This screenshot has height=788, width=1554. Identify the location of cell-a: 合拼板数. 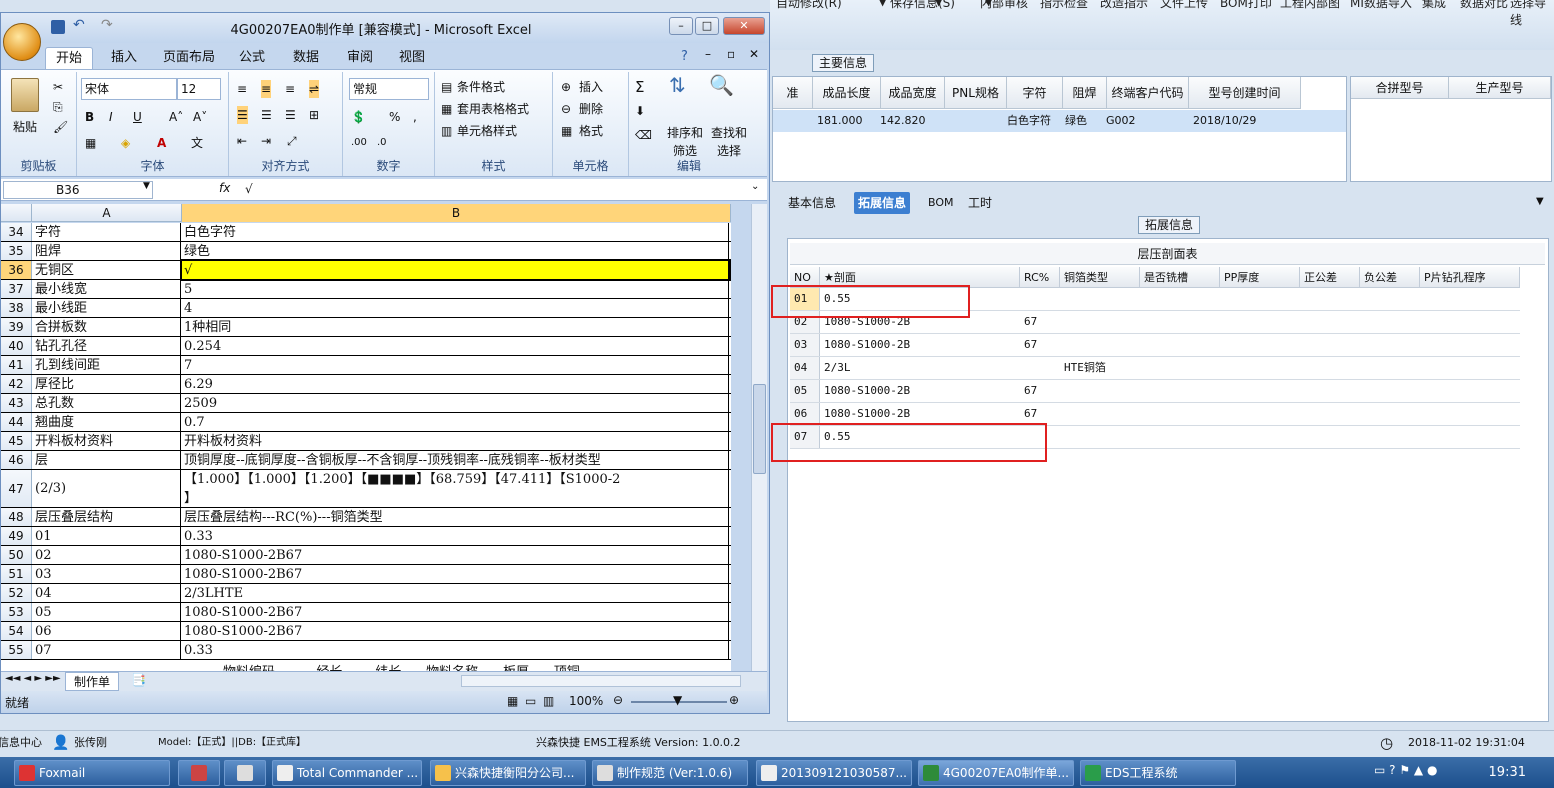
(107, 327).